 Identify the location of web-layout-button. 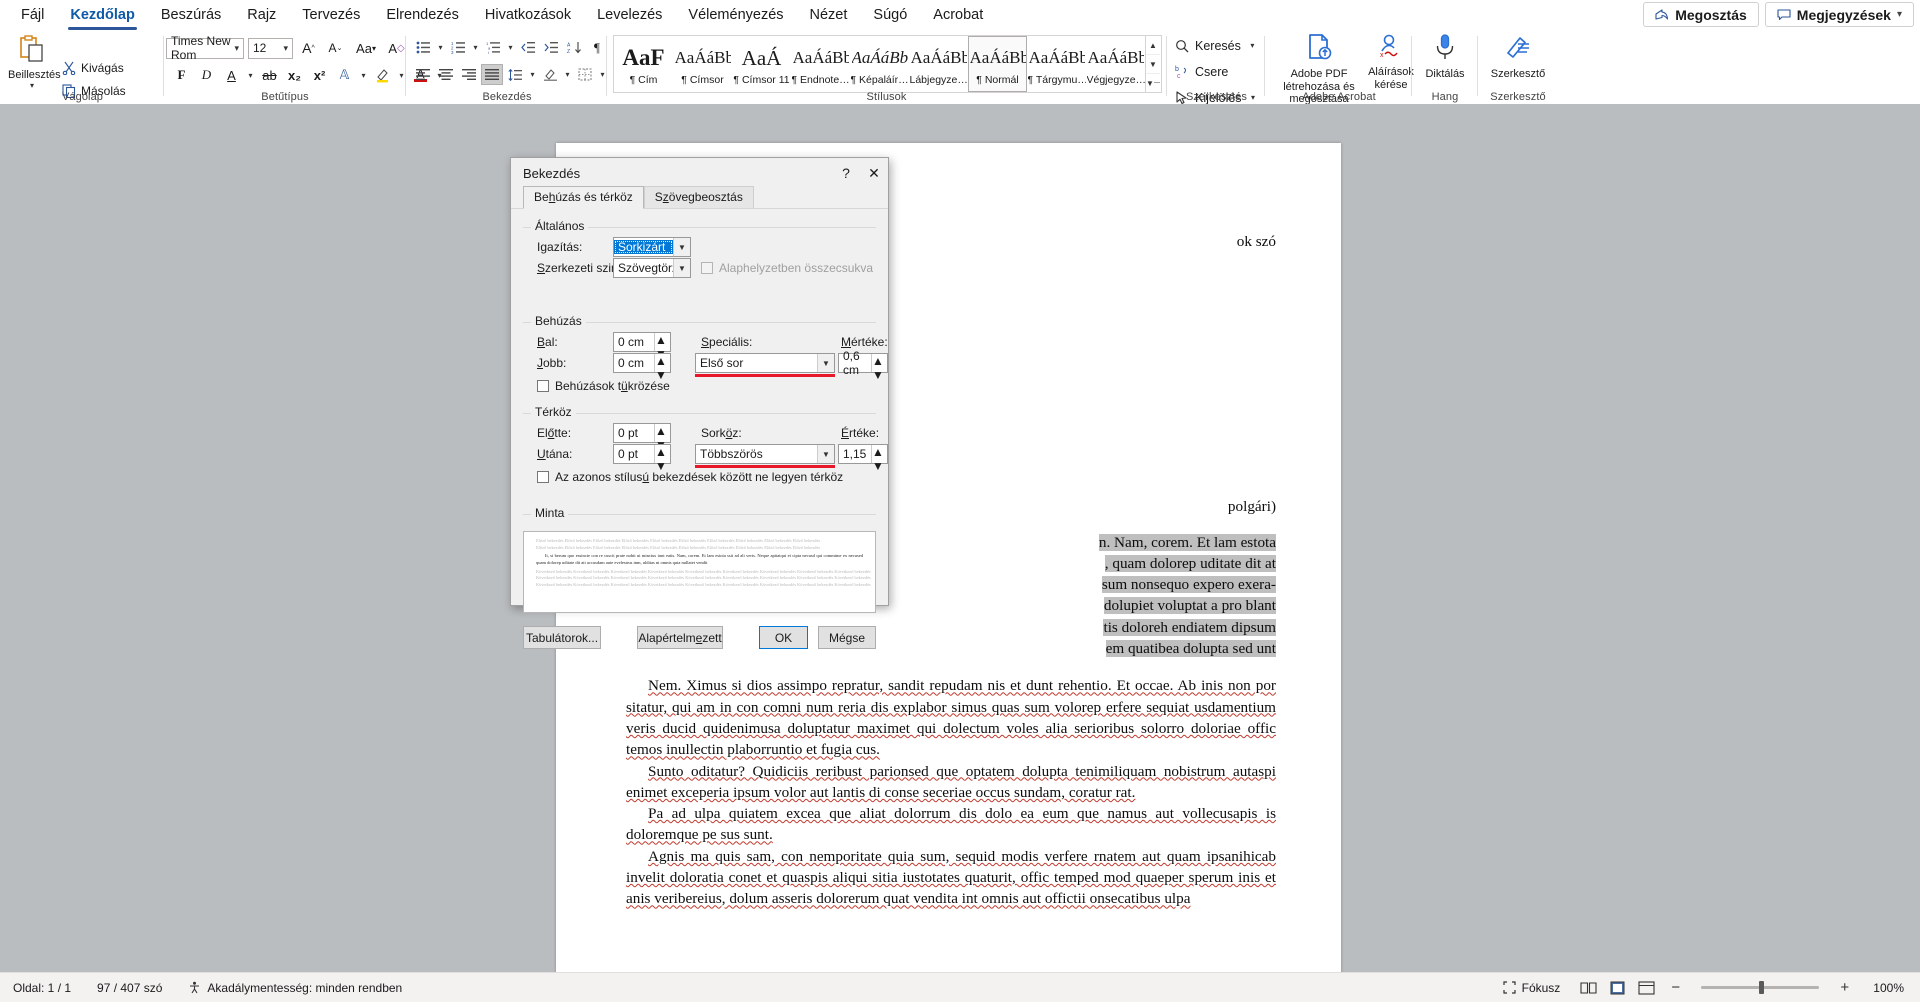
(1646, 988).